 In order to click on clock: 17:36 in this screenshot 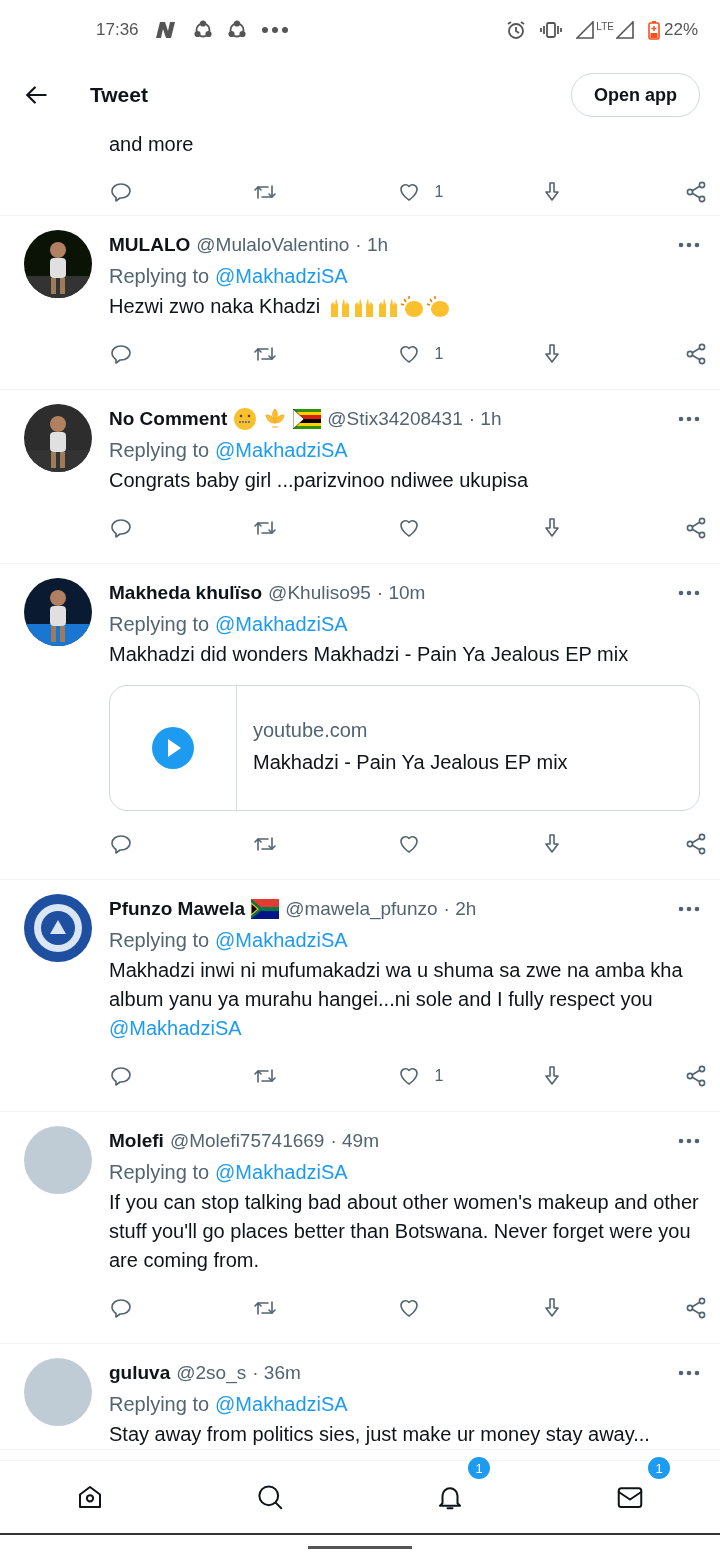, I will do `click(117, 30)`.